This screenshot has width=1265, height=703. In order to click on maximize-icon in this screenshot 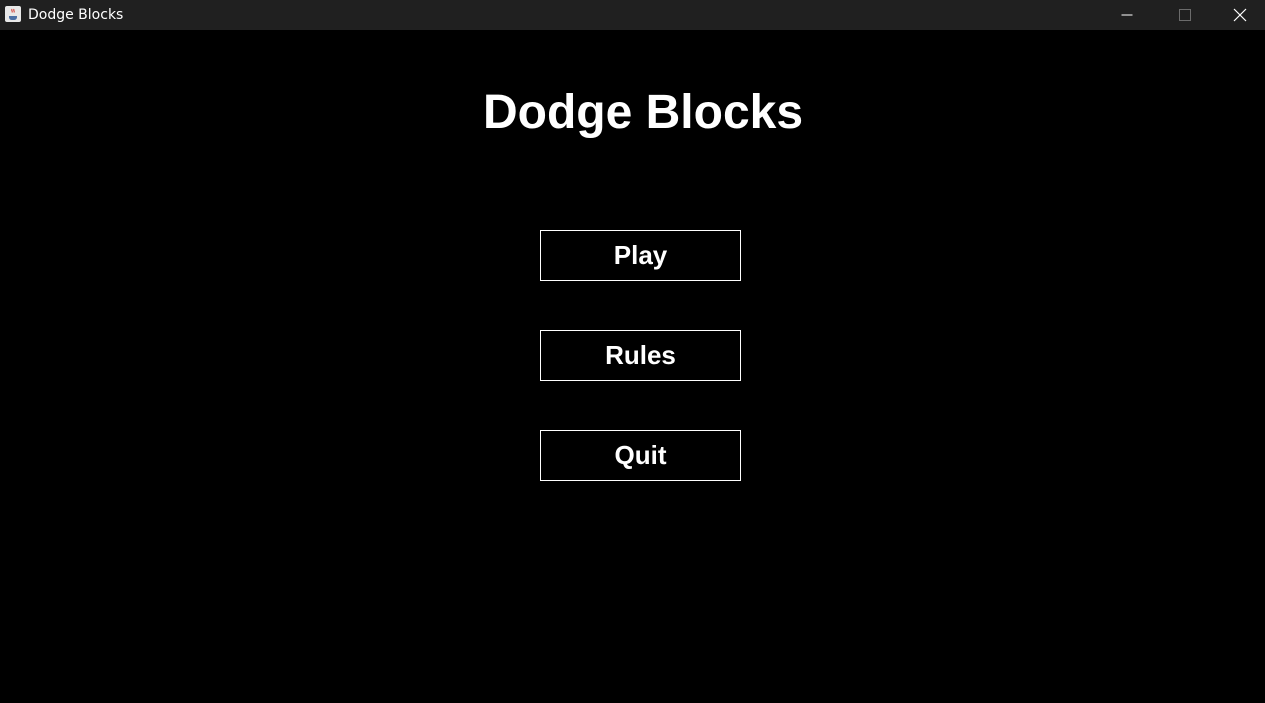, I will do `click(1185, 15)`.